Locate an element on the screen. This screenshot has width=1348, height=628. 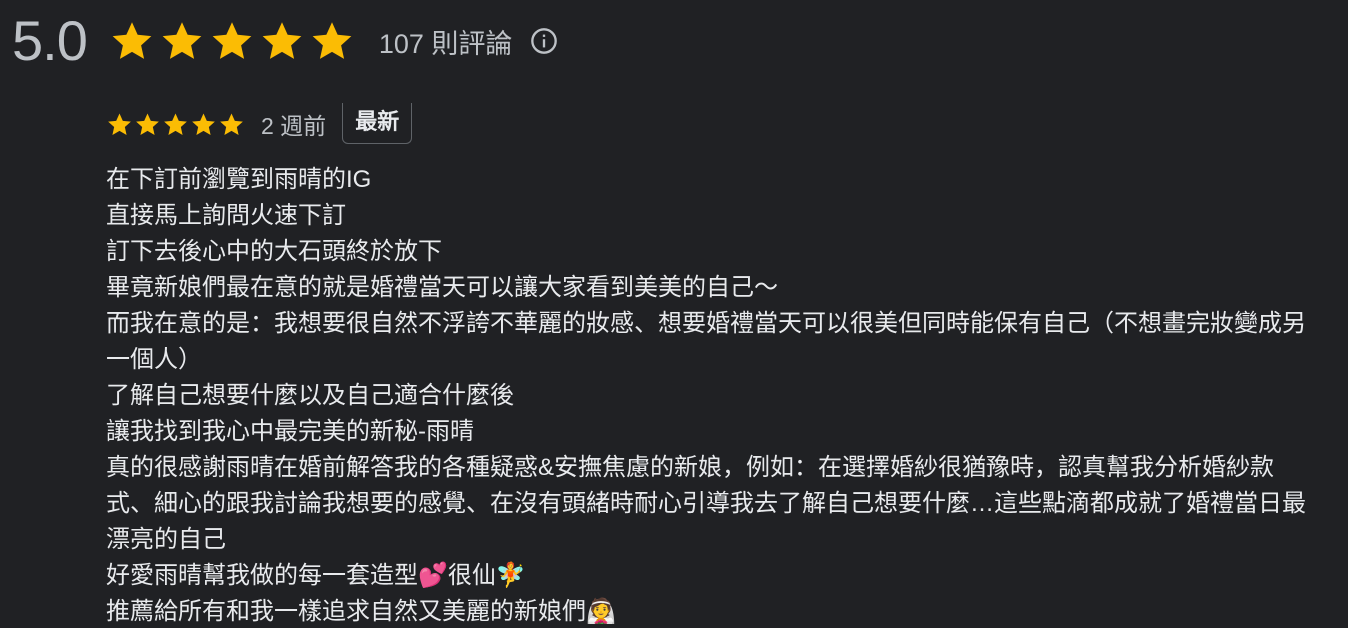
review-line: 推薦給所有和我一樣追求自然又美麗的新娘們👰 is located at coordinates (361, 611).